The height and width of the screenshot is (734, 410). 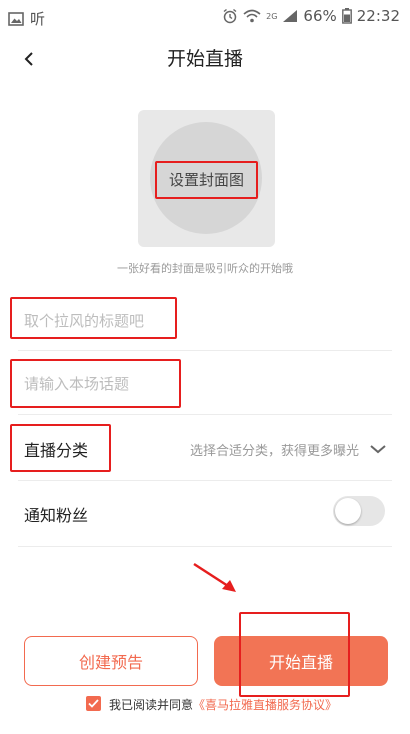 What do you see at coordinates (205, 17) in the screenshot?
I see `status-bar: 听 2G 66% 22:32` at bounding box center [205, 17].